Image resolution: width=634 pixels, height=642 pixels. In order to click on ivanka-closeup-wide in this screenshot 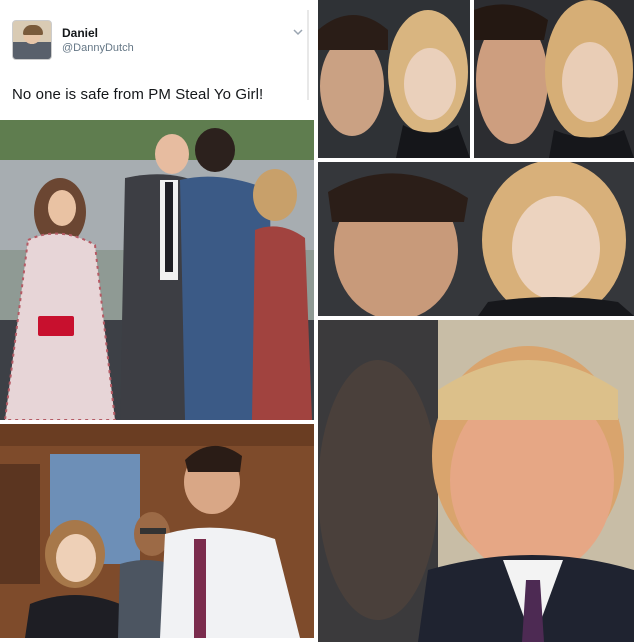, I will do `click(476, 239)`.